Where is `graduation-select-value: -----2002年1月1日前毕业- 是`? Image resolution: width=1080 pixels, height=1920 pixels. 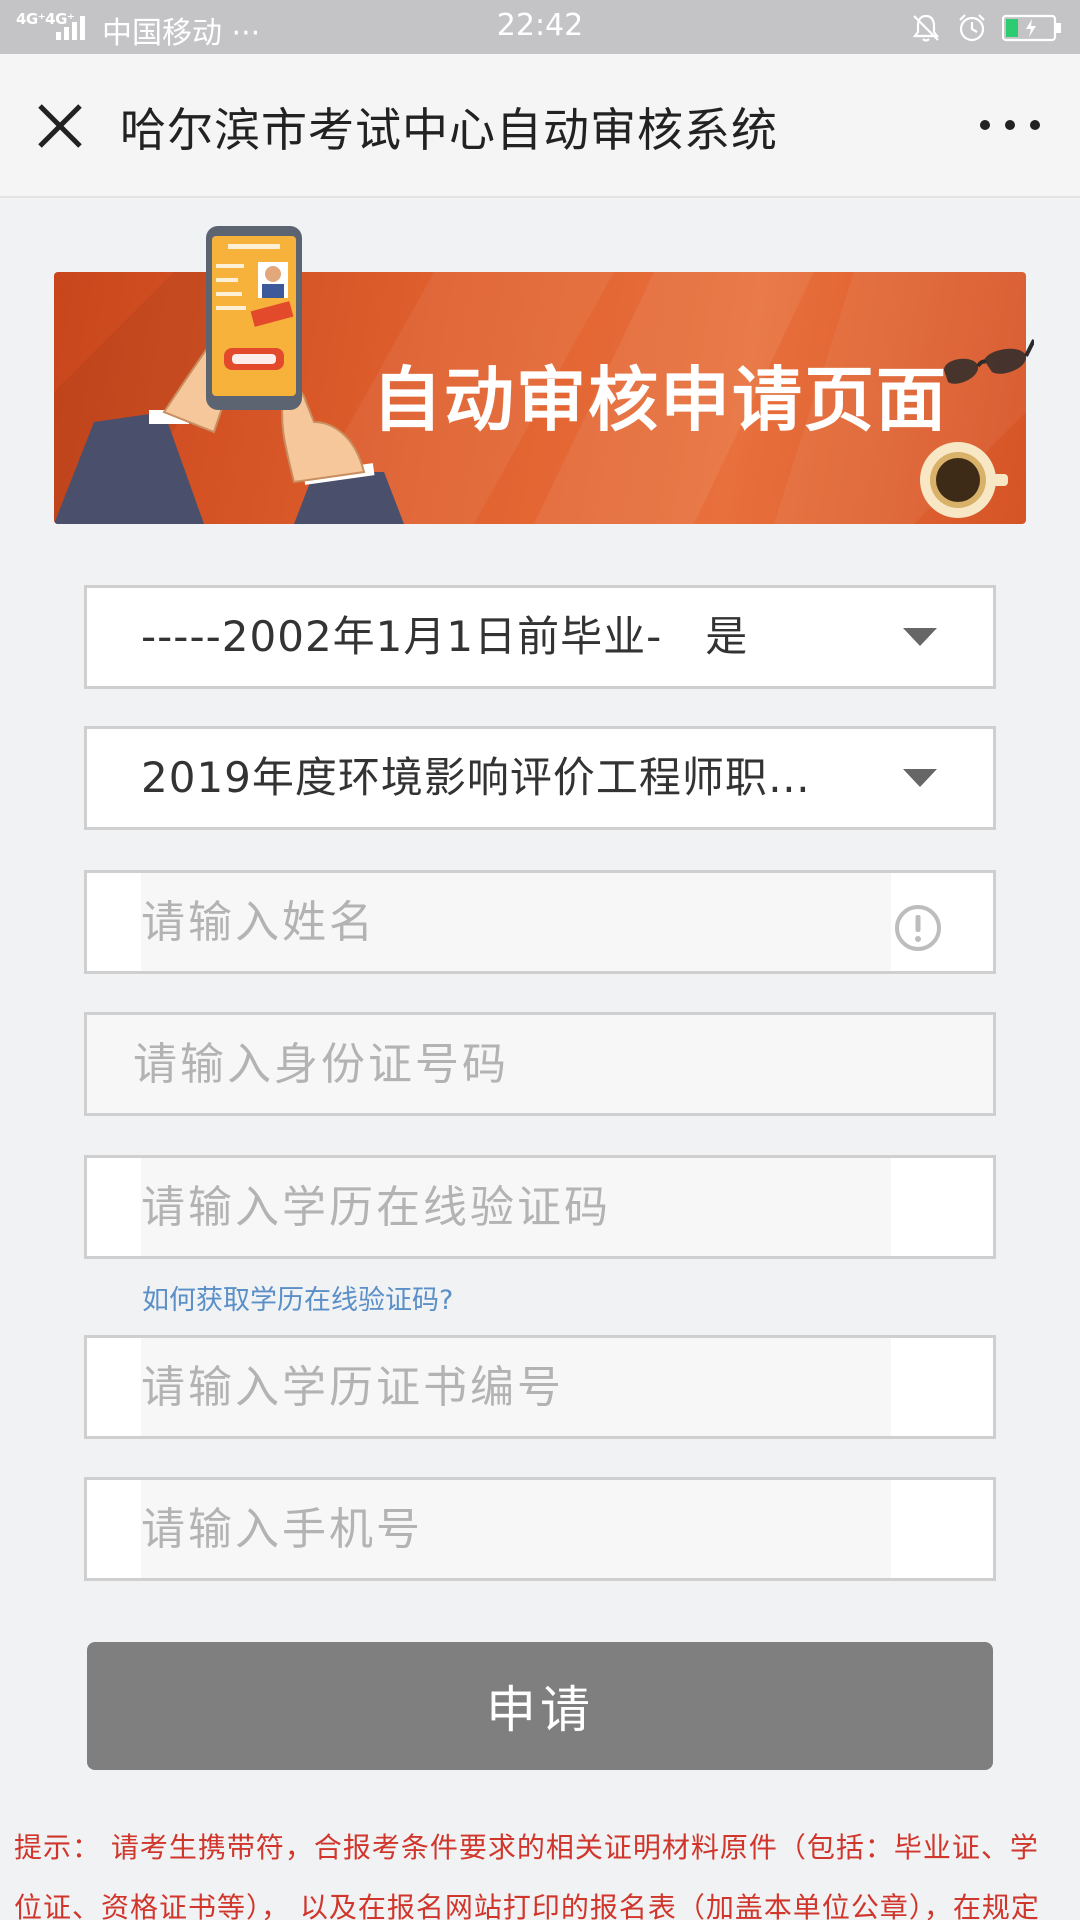 graduation-select-value: -----2002年1月1日前毕业- 是 is located at coordinates (445, 636).